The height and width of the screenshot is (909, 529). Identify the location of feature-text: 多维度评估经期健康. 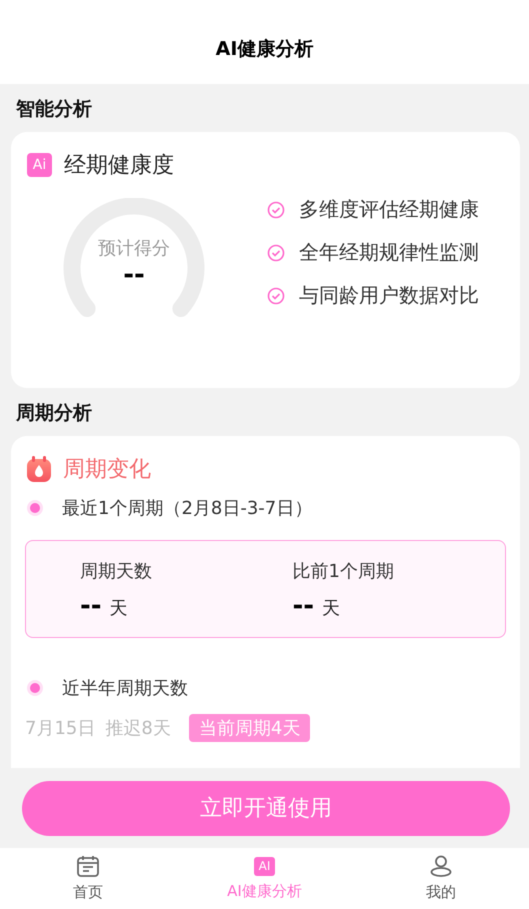
(389, 209).